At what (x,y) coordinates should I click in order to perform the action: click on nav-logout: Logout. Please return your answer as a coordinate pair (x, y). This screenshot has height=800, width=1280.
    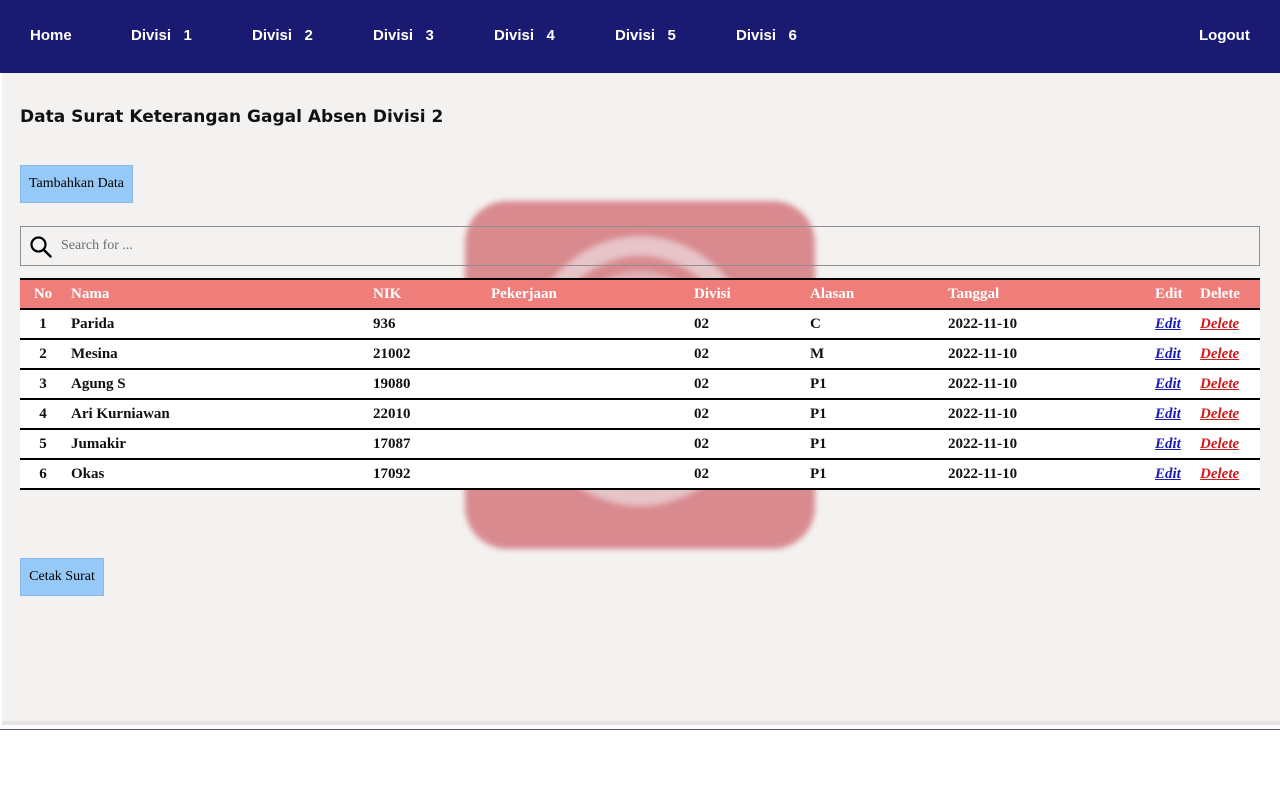
    Looking at the image, I should click on (1224, 36).